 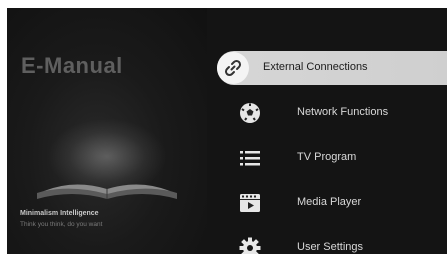 What do you see at coordinates (250, 113) in the screenshot?
I see `soccer-ball-icon` at bounding box center [250, 113].